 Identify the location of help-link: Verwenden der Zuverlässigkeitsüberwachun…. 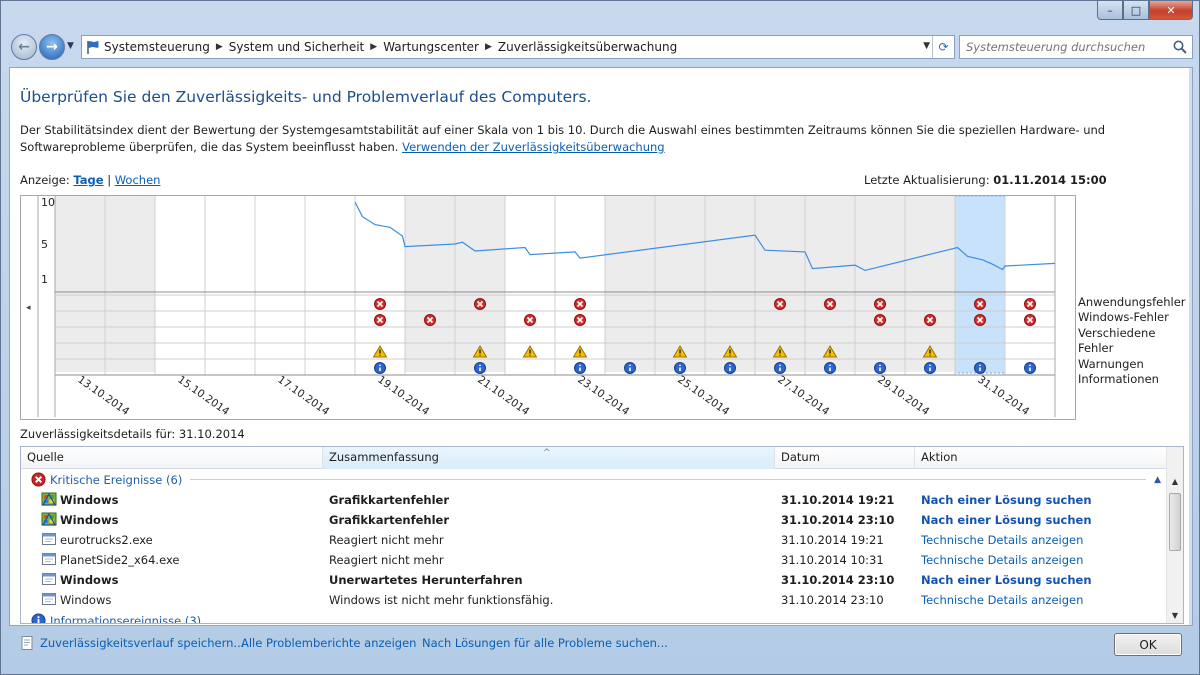
(533, 147).